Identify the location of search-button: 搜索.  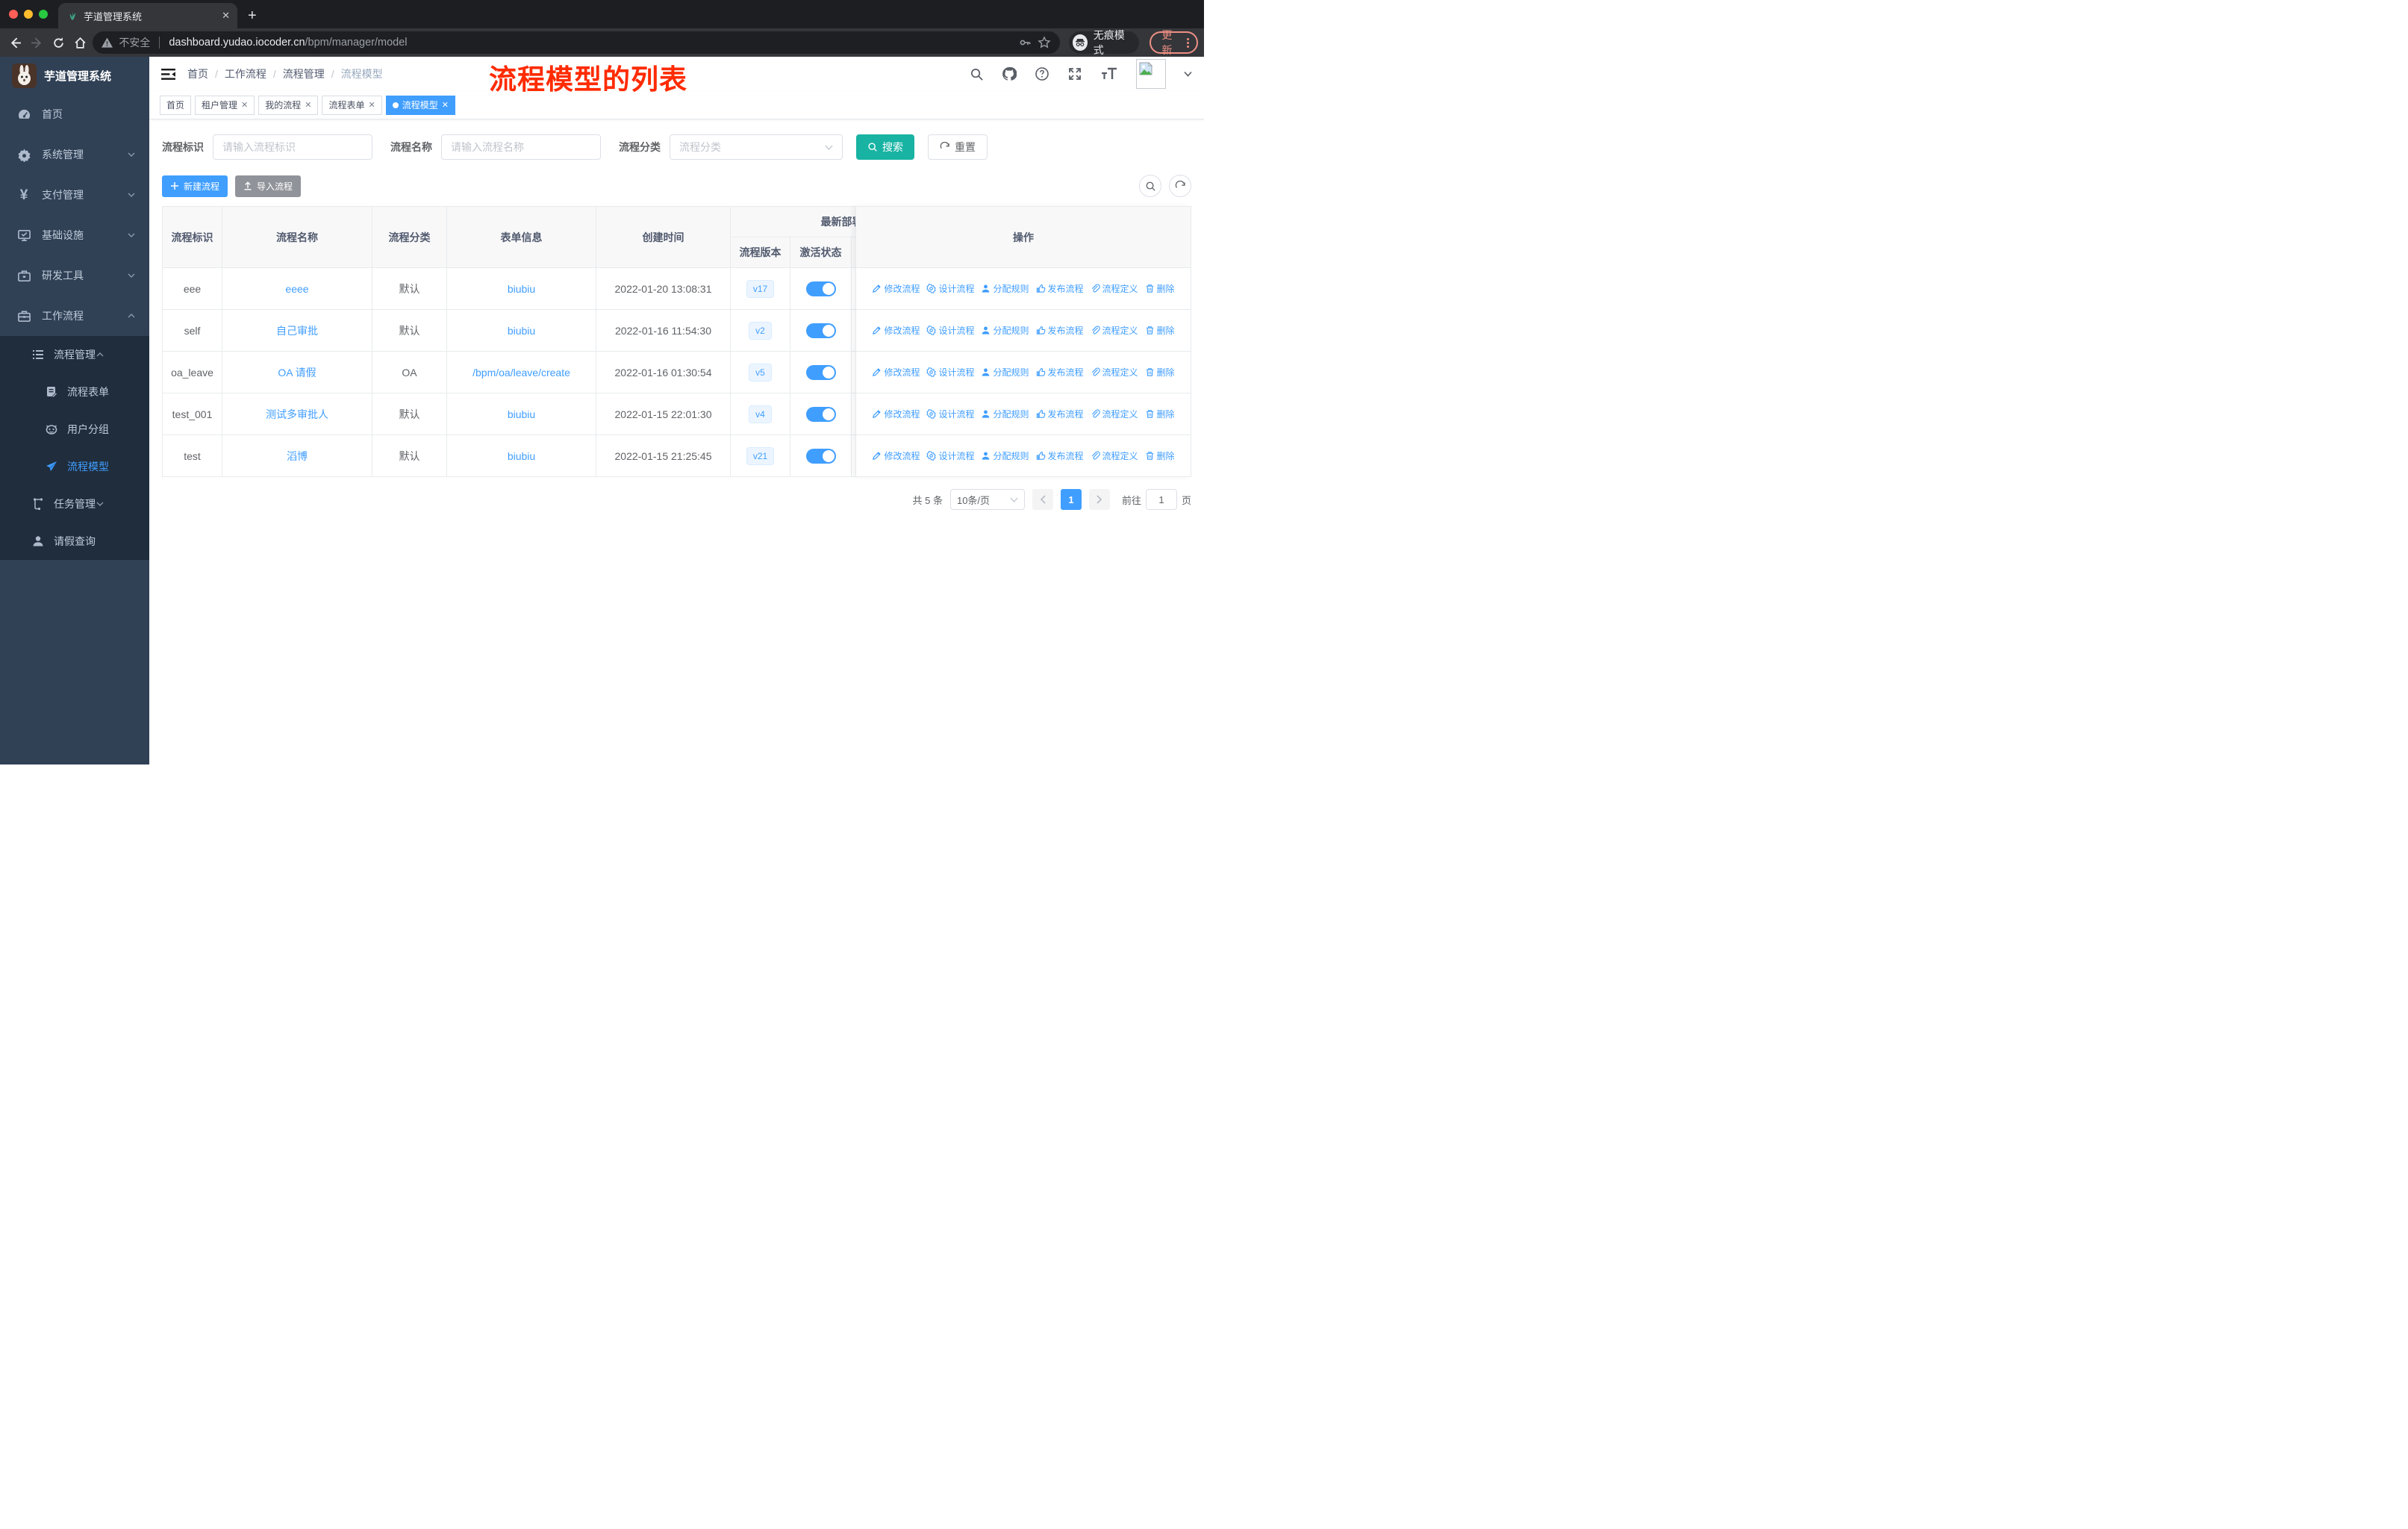
(885, 147).